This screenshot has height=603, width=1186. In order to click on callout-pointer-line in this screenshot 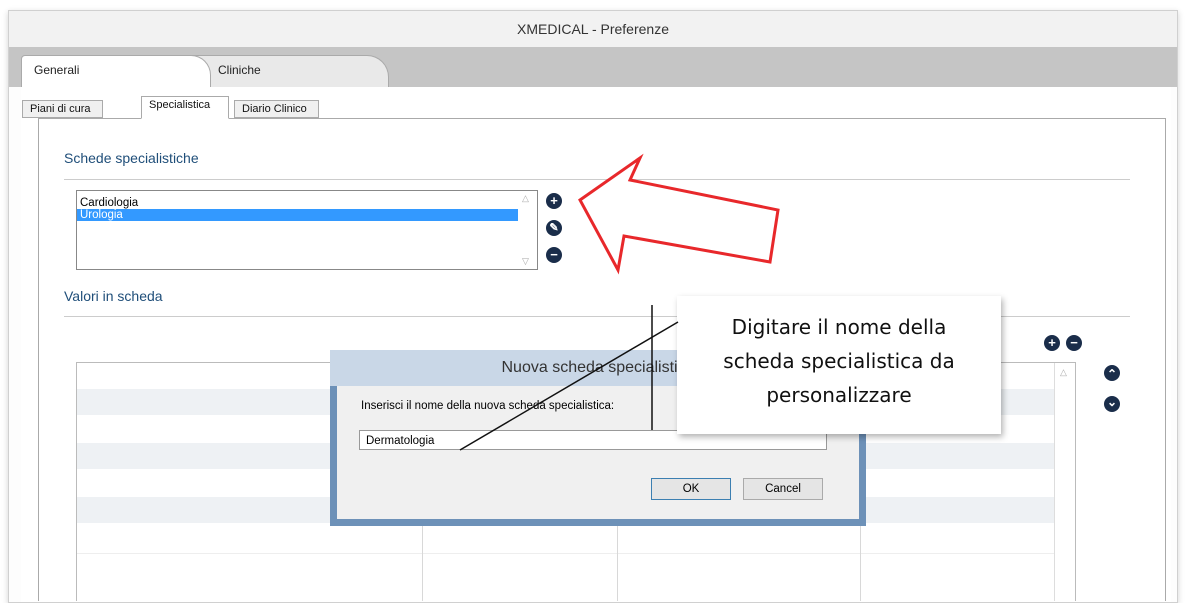, I will do `click(569, 386)`.